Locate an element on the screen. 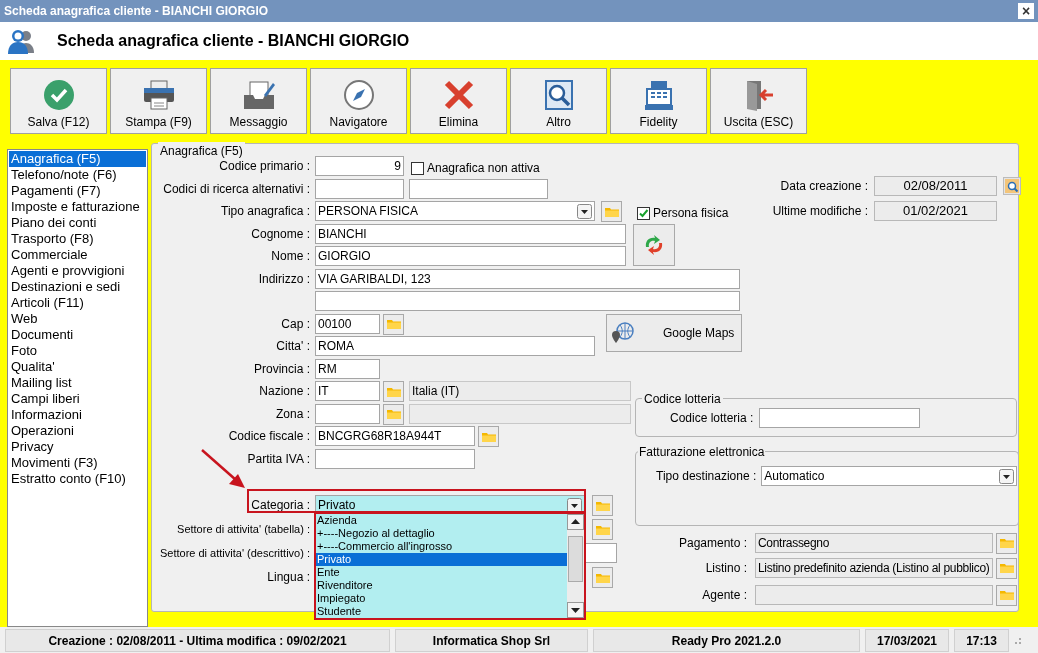  input-field: GIORGIO is located at coordinates (470, 256).